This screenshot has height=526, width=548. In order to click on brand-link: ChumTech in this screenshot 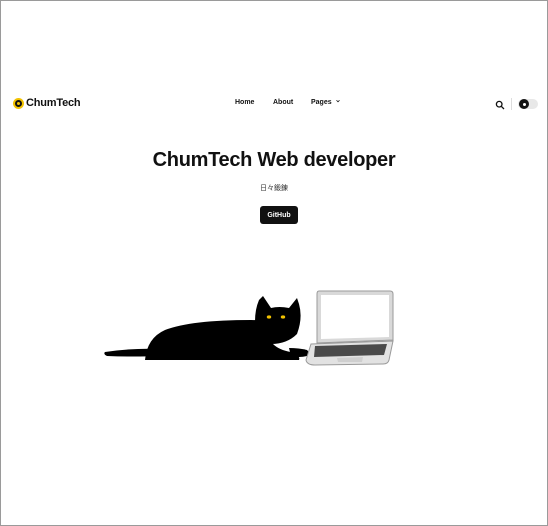, I will do `click(47, 103)`.